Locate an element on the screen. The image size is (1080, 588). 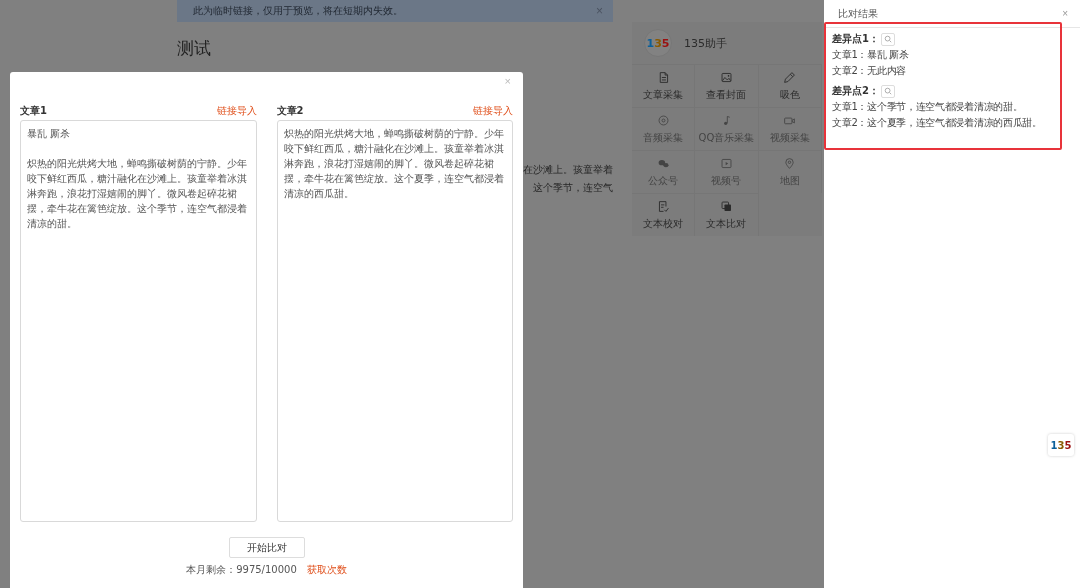
copy-icon is located at coordinates (726, 206).